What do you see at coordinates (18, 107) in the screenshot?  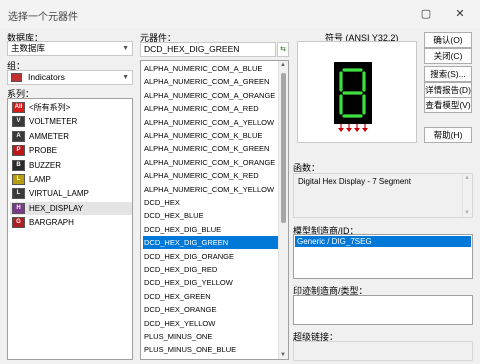 I see `all-series-icon: All` at bounding box center [18, 107].